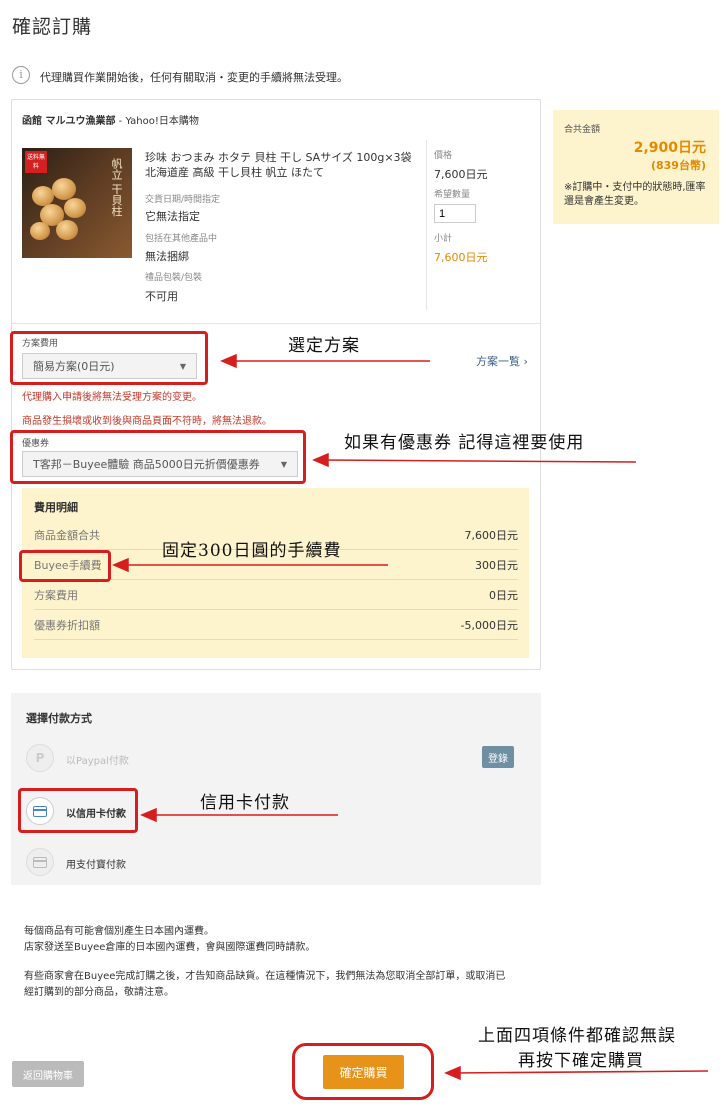 This screenshot has height=1116, width=728. What do you see at coordinates (581, 1061) in the screenshot?
I see `annotation-final-2: 再按下確定購買` at bounding box center [581, 1061].